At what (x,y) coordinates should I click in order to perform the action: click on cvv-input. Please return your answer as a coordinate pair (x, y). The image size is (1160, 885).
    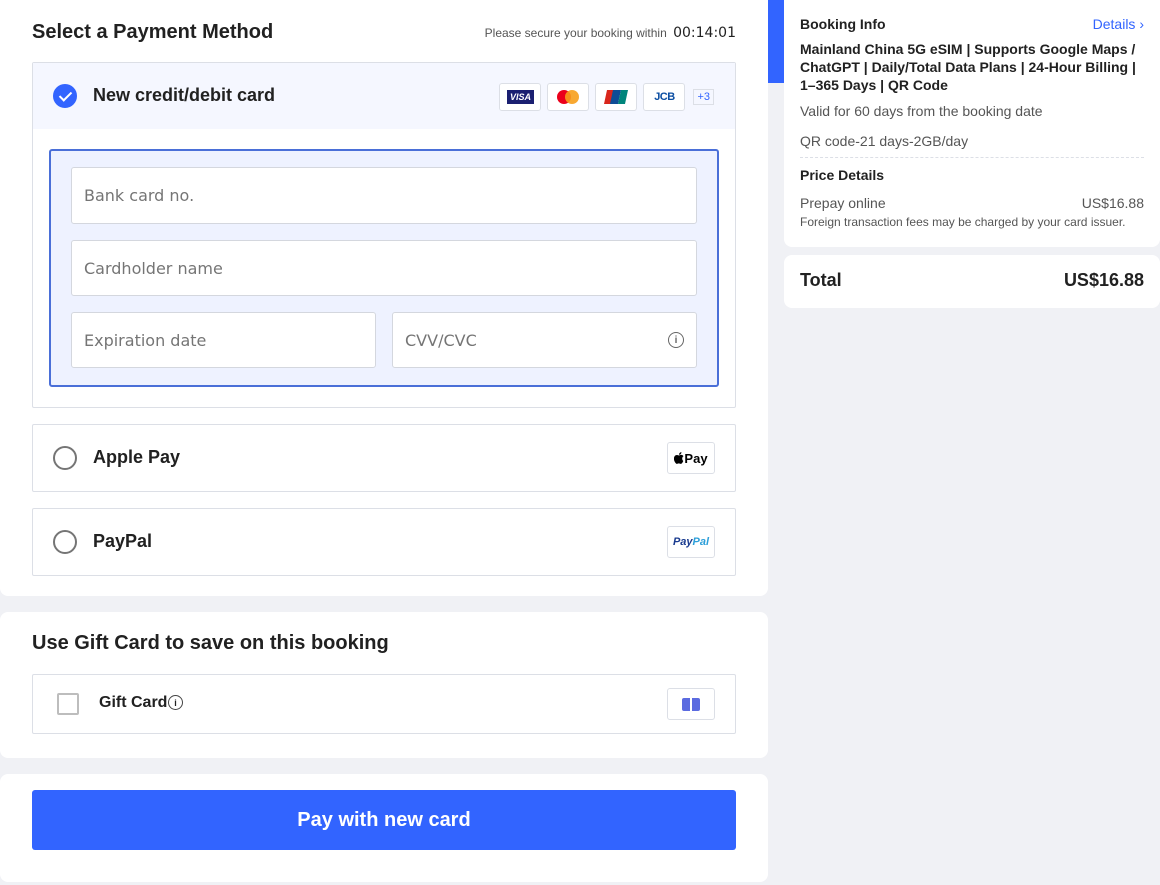
    Looking at the image, I should click on (544, 340).